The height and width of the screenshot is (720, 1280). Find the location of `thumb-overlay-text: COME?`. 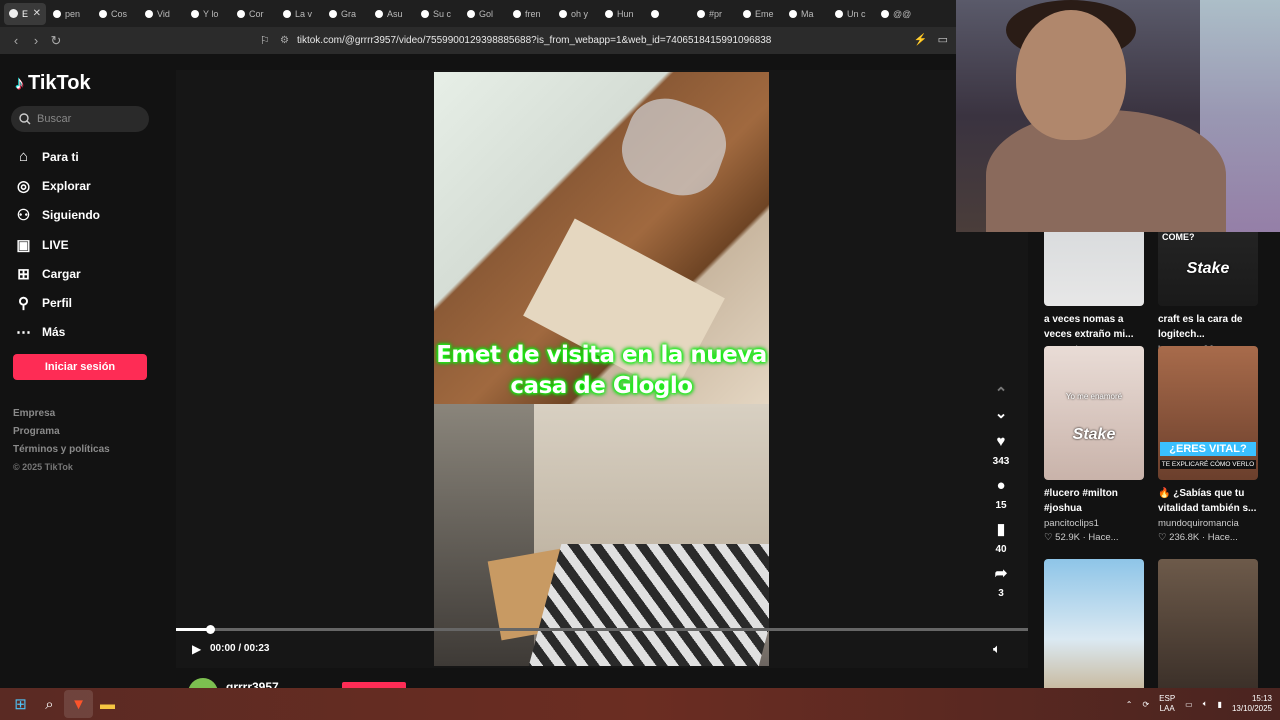

thumb-overlay-text: COME? is located at coordinates (1178, 237).